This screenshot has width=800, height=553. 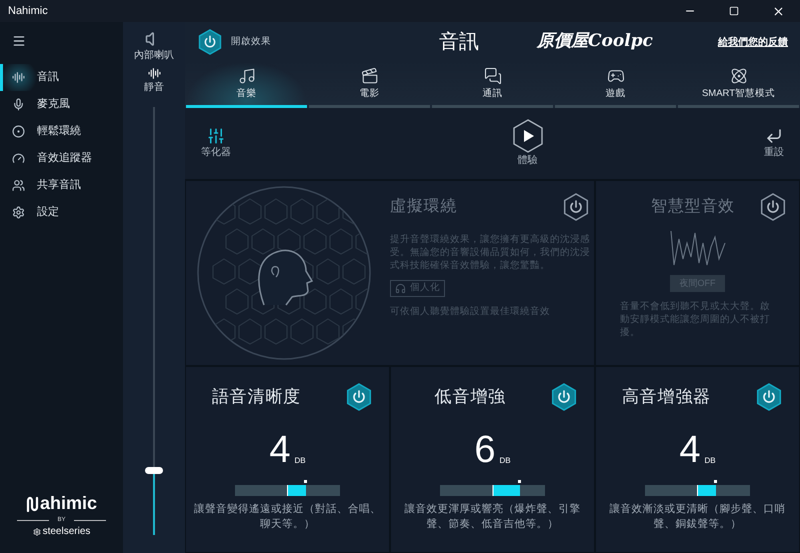 I want to click on equalizer-button: 等化器, so click(x=216, y=143).